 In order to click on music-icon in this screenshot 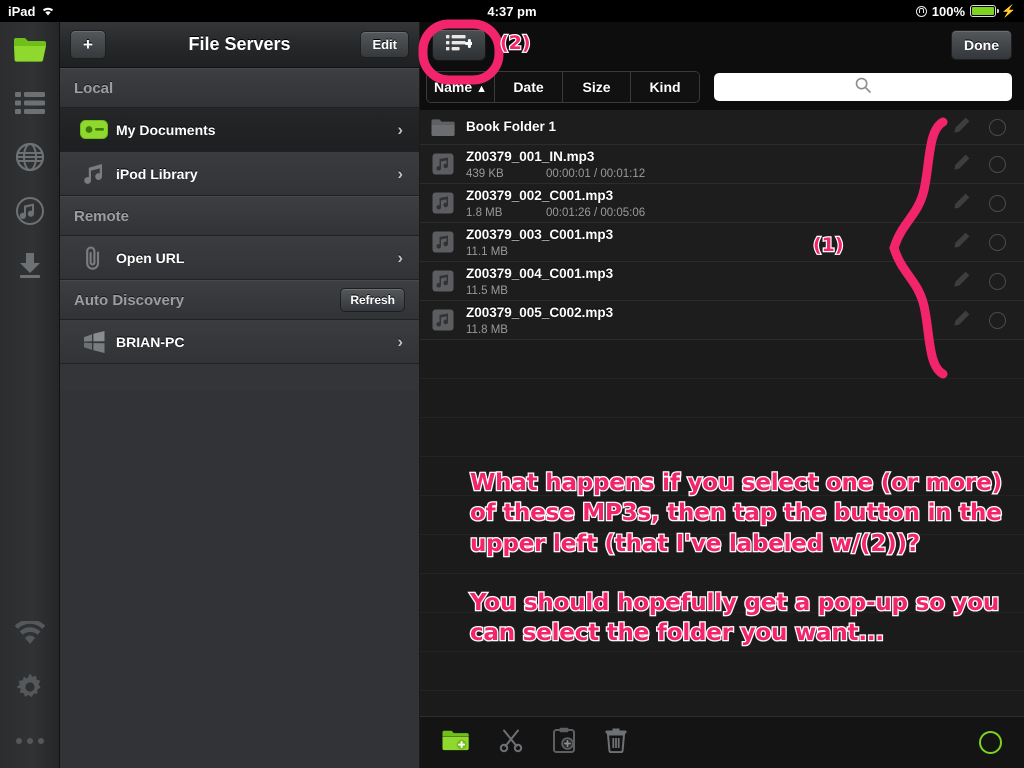, I will do `click(30, 211)`.